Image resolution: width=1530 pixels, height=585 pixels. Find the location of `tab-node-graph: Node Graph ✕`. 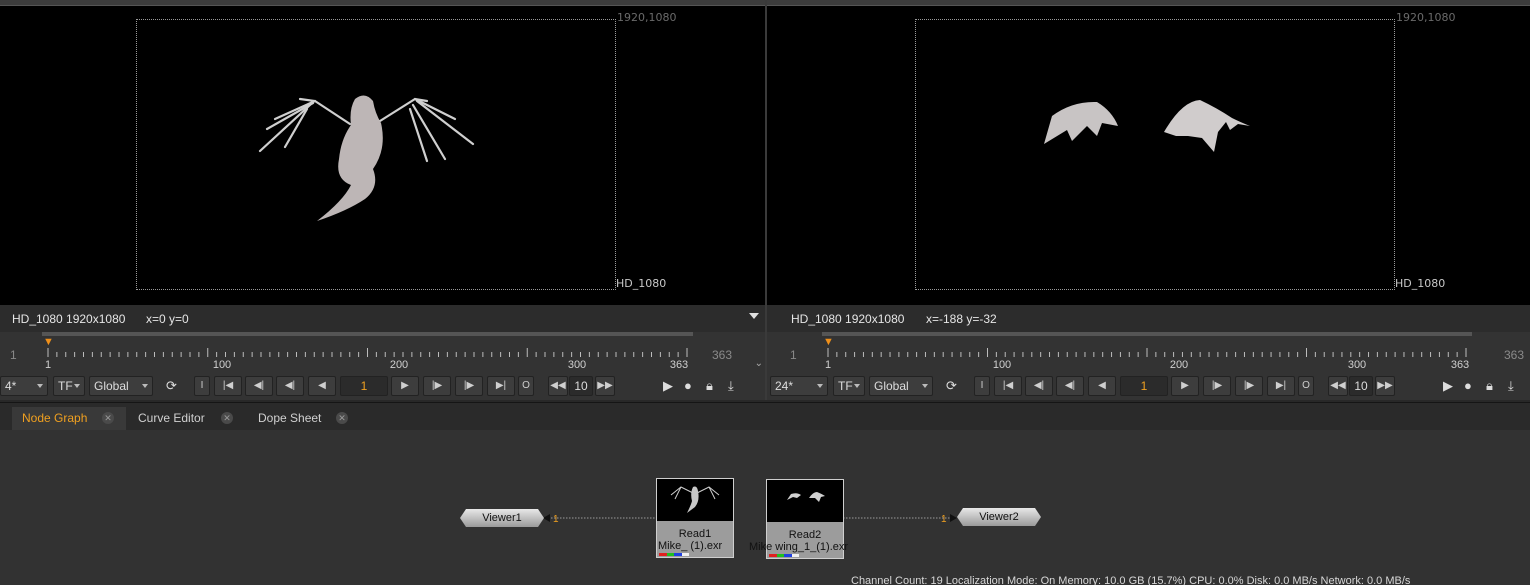

tab-node-graph: Node Graph ✕ is located at coordinates (69, 419).